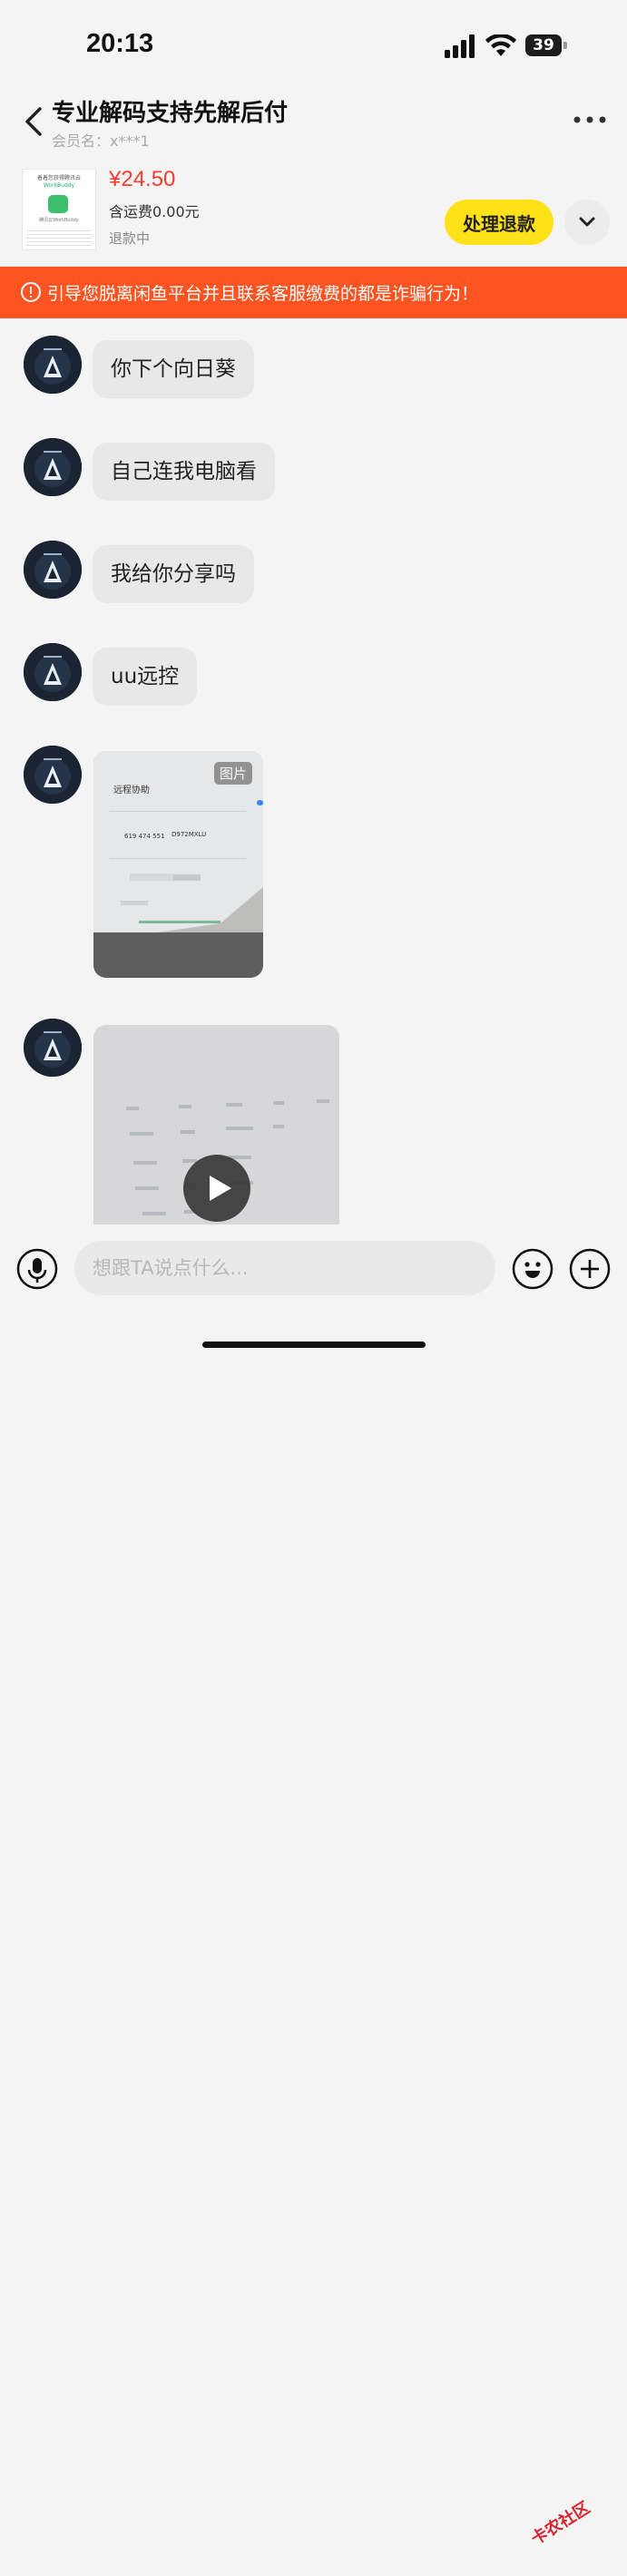 This screenshot has height=2576, width=627. What do you see at coordinates (59, 237) in the screenshot?
I see `thumb-text-lines` at bounding box center [59, 237].